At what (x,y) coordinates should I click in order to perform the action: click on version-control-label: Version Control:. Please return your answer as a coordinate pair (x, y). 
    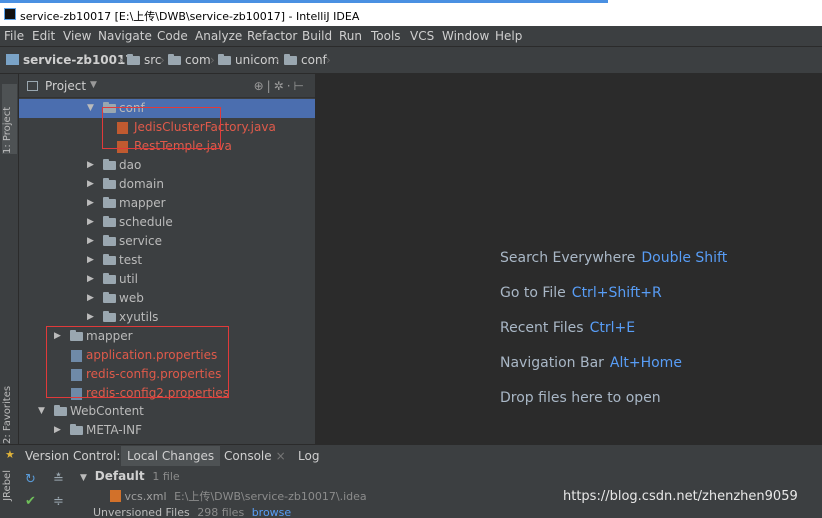
    Looking at the image, I should click on (73, 456).